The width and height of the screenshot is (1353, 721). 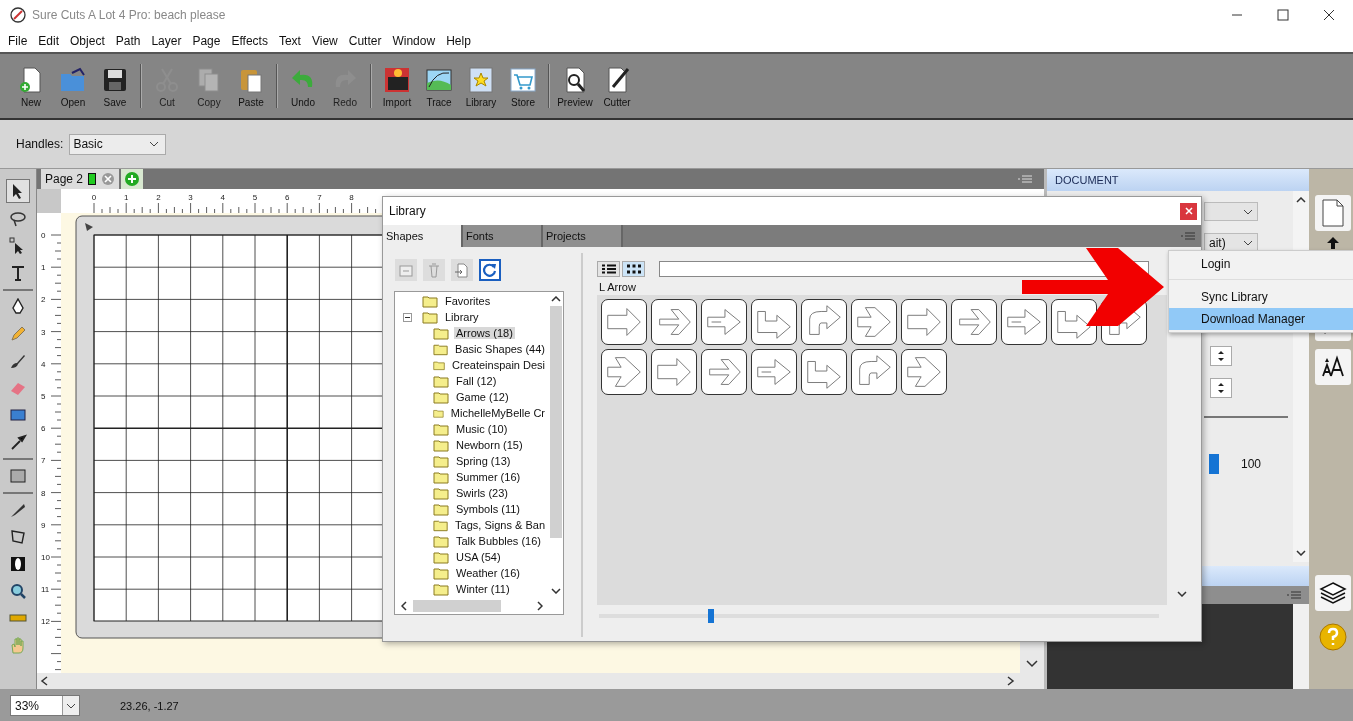 What do you see at coordinates (73, 86) in the screenshot?
I see `toolbar-button: Open` at bounding box center [73, 86].